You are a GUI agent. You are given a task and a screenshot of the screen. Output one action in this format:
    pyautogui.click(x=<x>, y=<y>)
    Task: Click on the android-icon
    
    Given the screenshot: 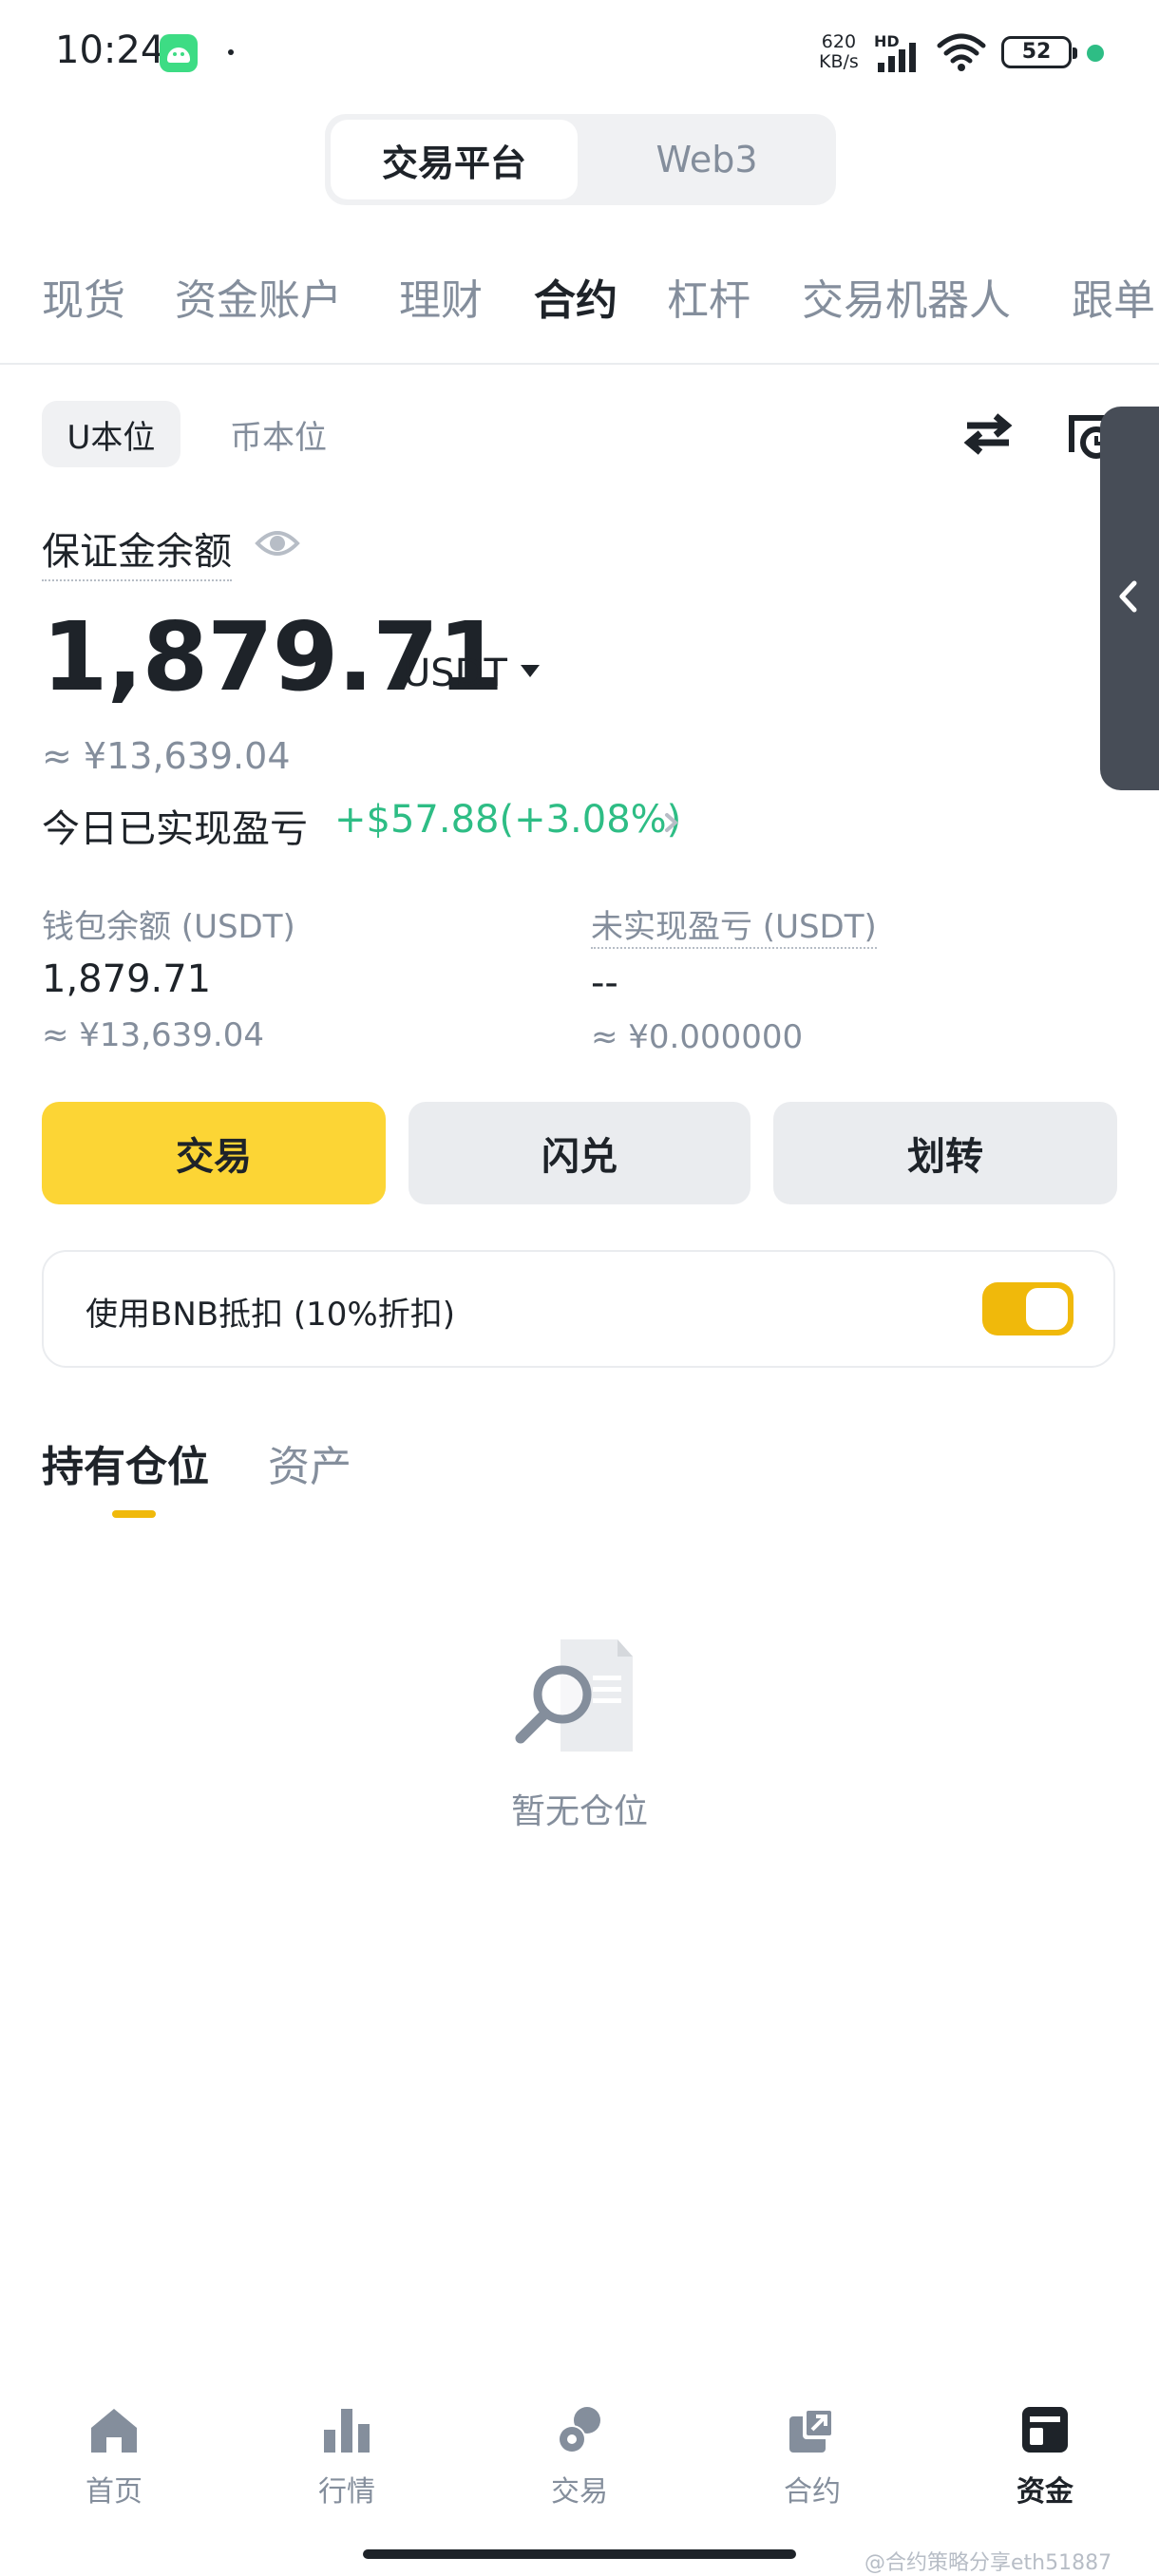 What is the action you would take?
    pyautogui.click(x=179, y=53)
    